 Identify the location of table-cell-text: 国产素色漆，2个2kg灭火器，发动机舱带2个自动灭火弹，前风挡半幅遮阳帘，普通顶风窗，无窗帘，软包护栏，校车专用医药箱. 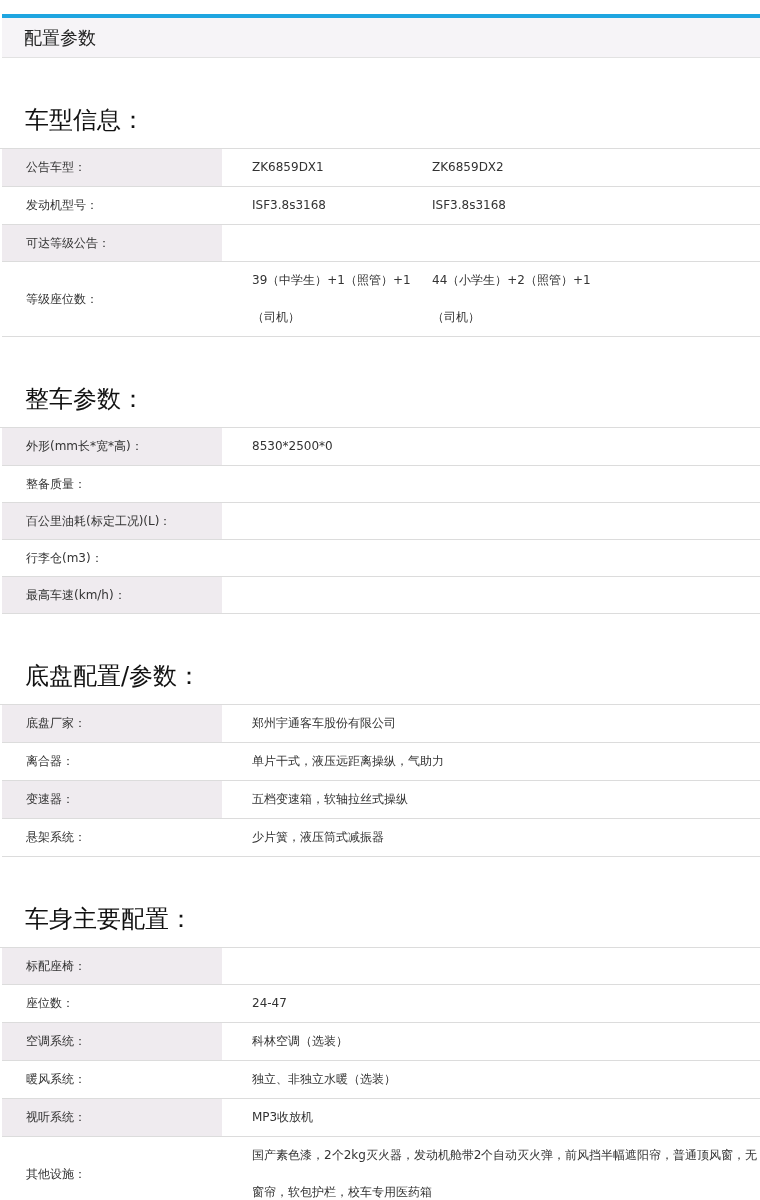
(505, 1173).